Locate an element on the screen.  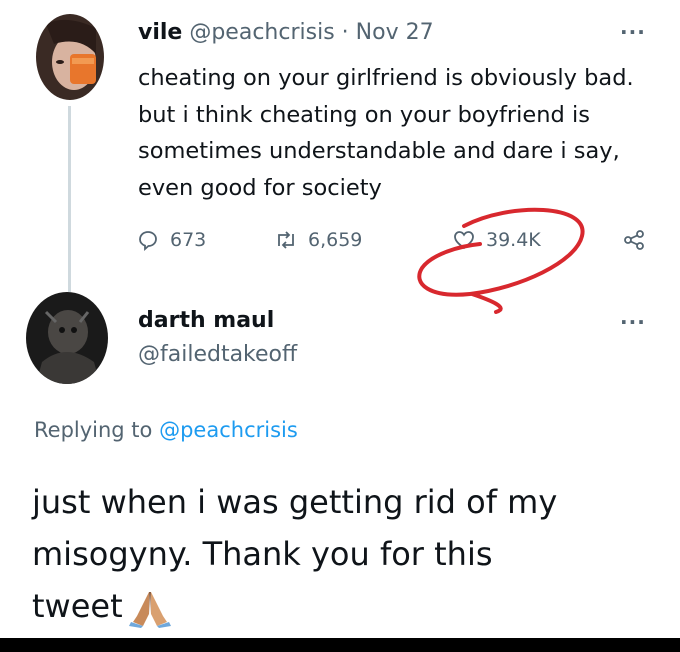
author-name: vile is located at coordinates (160, 32).